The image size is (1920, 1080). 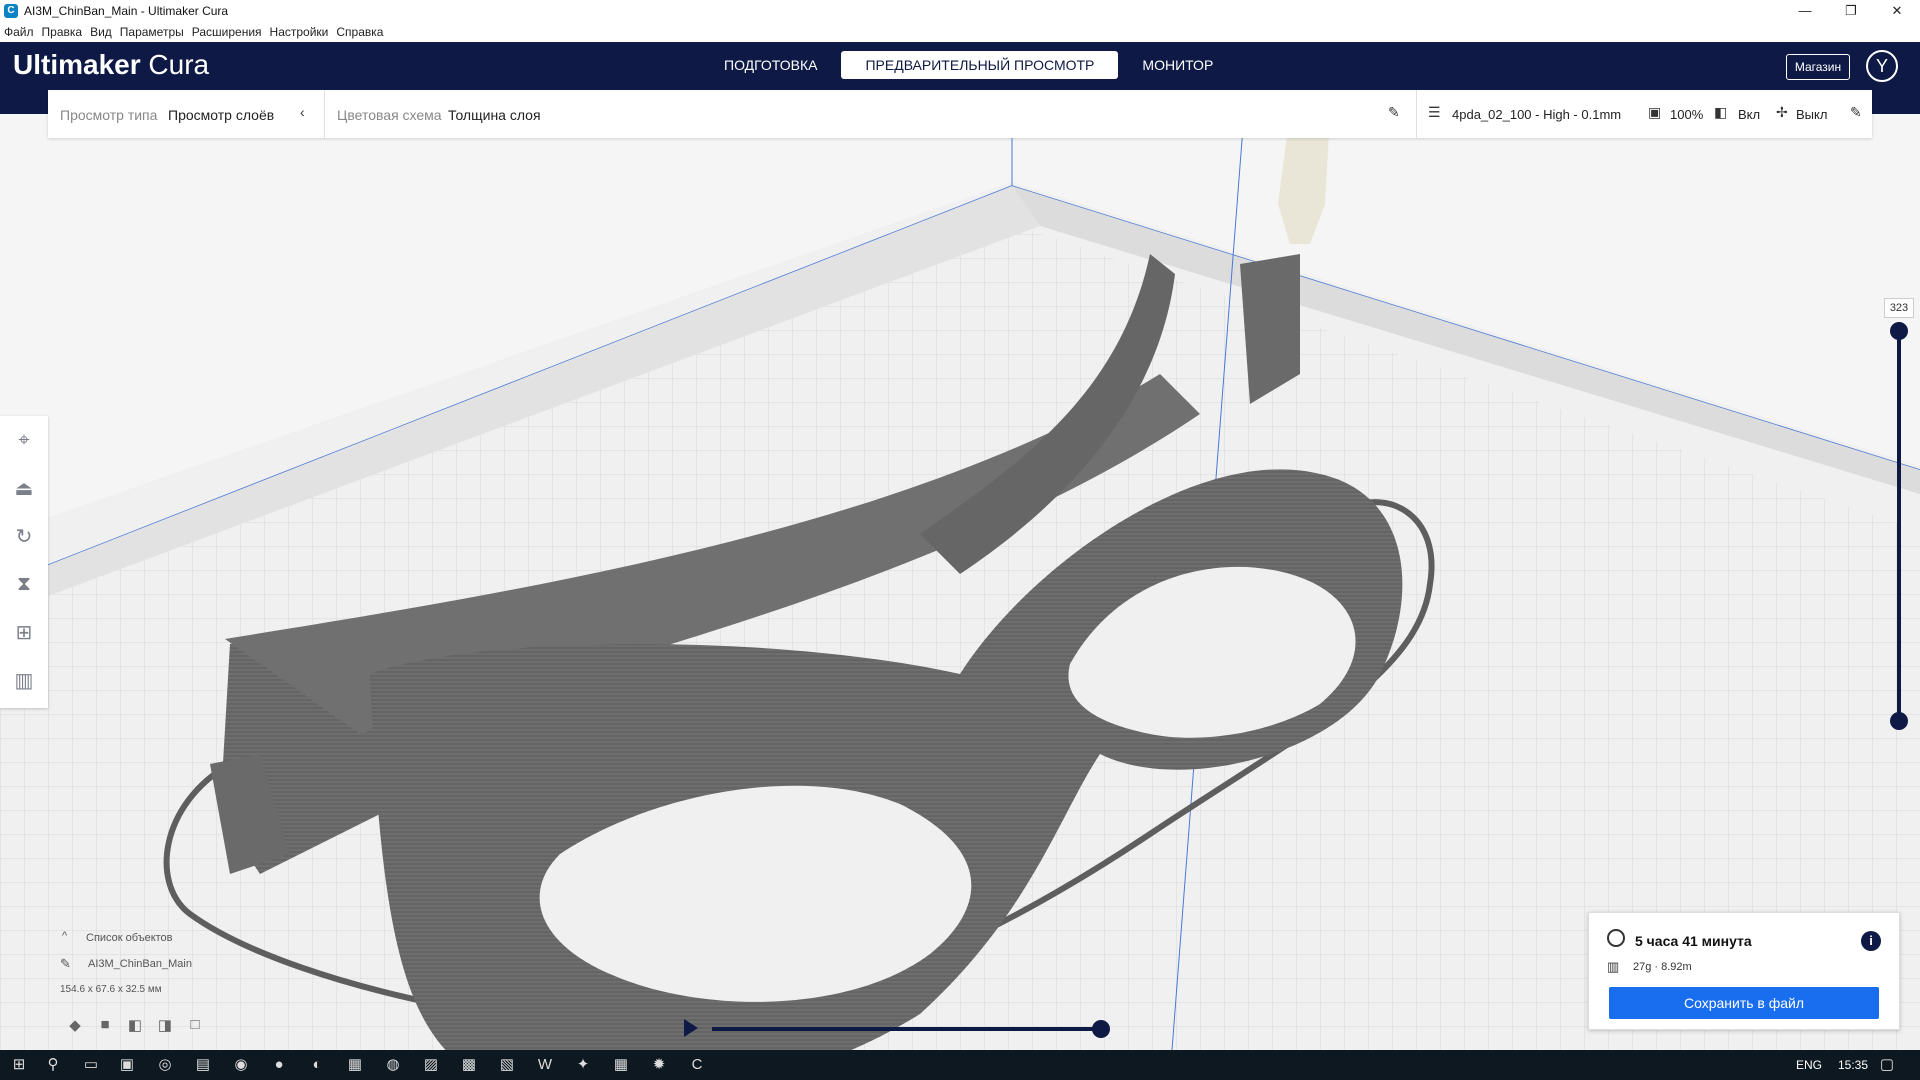 I want to click on left-toolbar: ⌖ ⏏ ↻ ⧗ ⊞ ▥, so click(x=24, y=562).